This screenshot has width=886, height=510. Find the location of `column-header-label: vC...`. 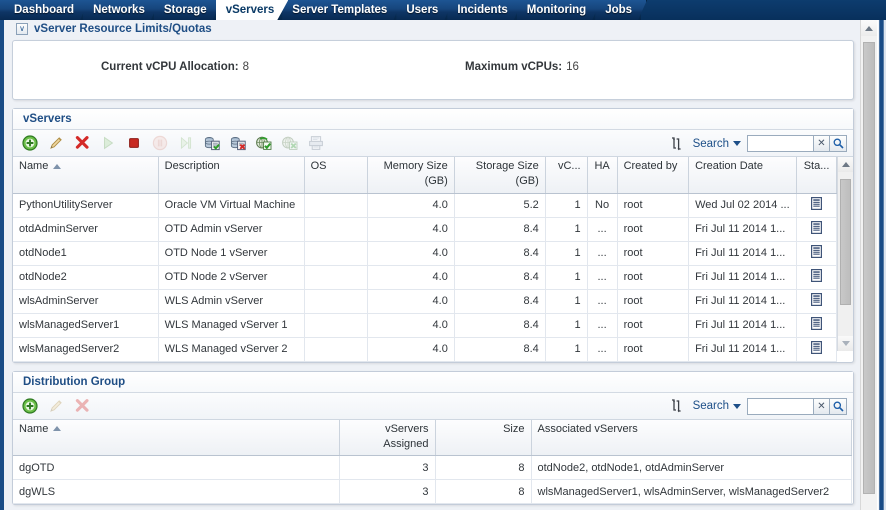

column-header-label: vC... is located at coordinates (569, 166).